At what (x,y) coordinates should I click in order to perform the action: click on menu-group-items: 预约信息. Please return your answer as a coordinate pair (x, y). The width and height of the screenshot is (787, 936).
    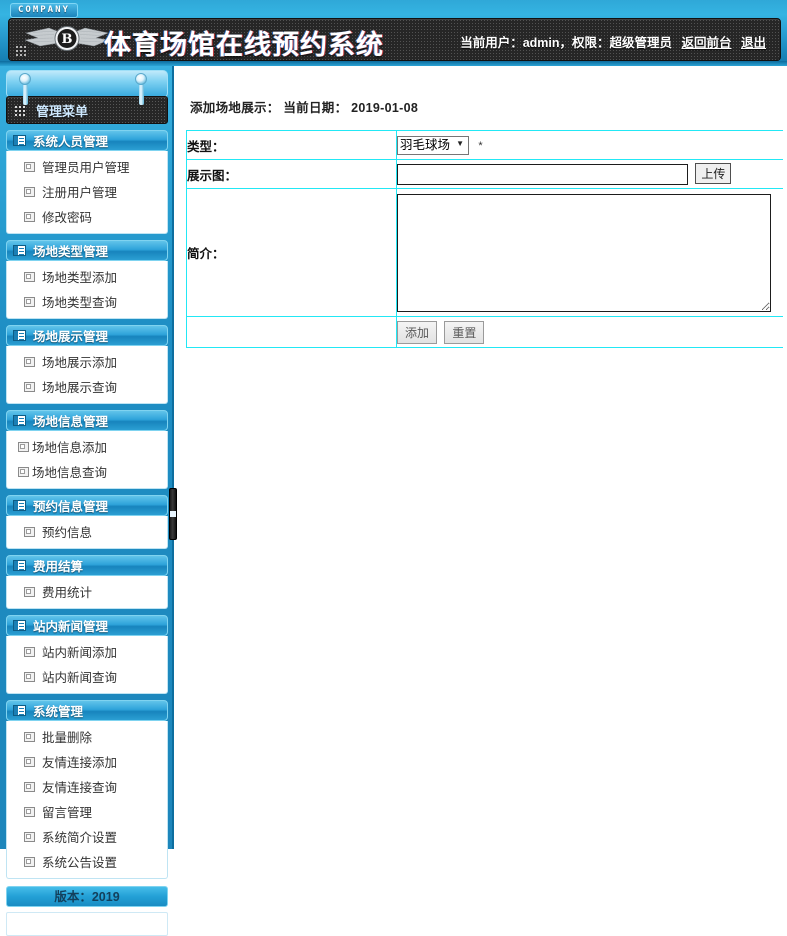
    Looking at the image, I should click on (87, 532).